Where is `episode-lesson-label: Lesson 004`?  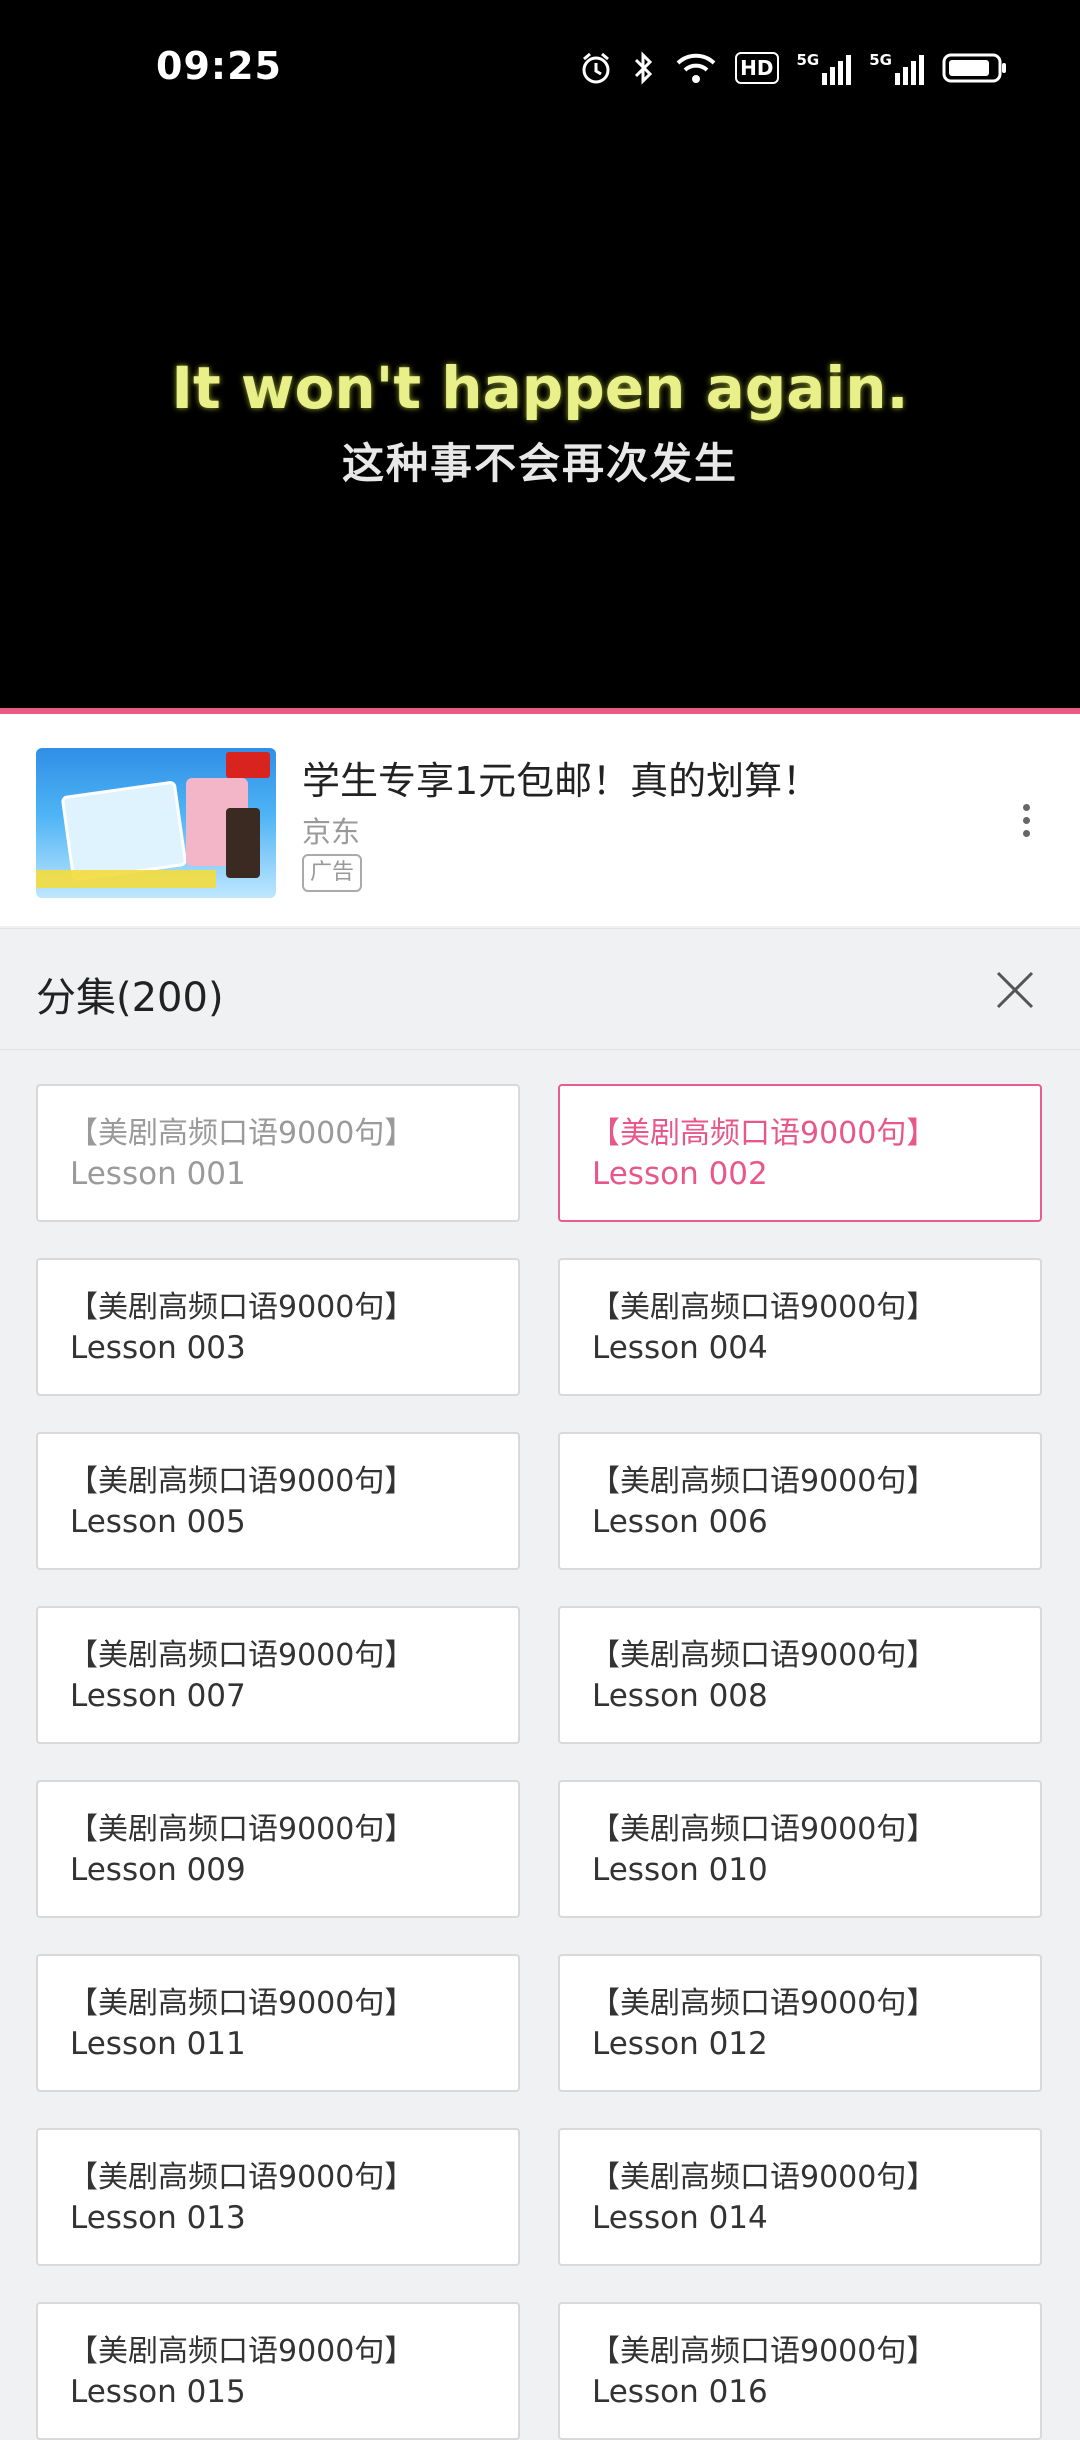 episode-lesson-label: Lesson 004 is located at coordinates (680, 1348).